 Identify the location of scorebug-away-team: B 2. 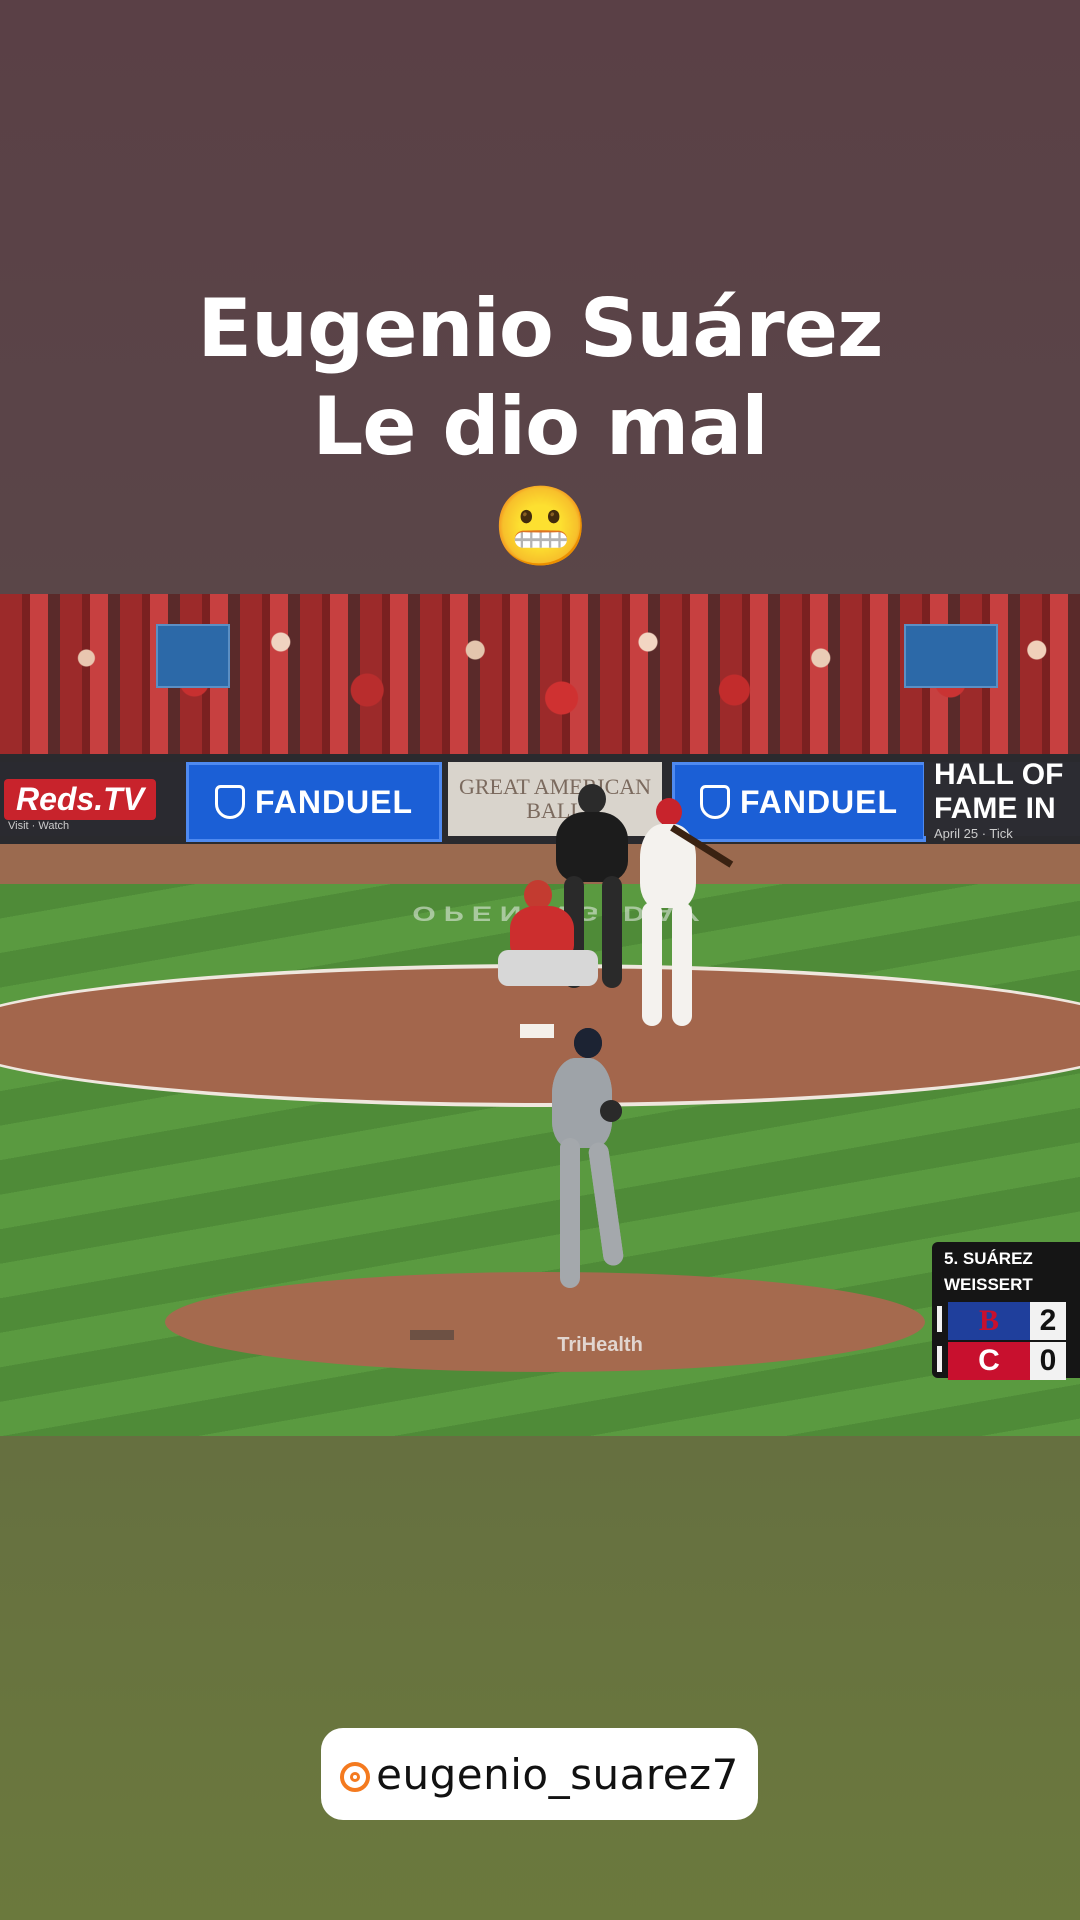
(1007, 1321).